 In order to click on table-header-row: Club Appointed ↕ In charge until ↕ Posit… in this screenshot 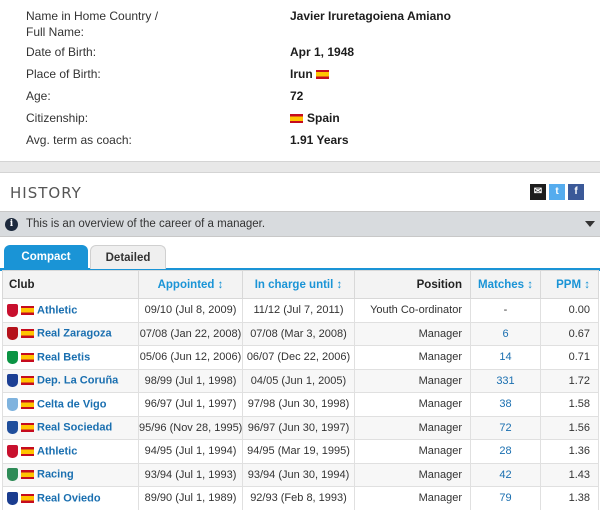, I will do `click(300, 284)`.